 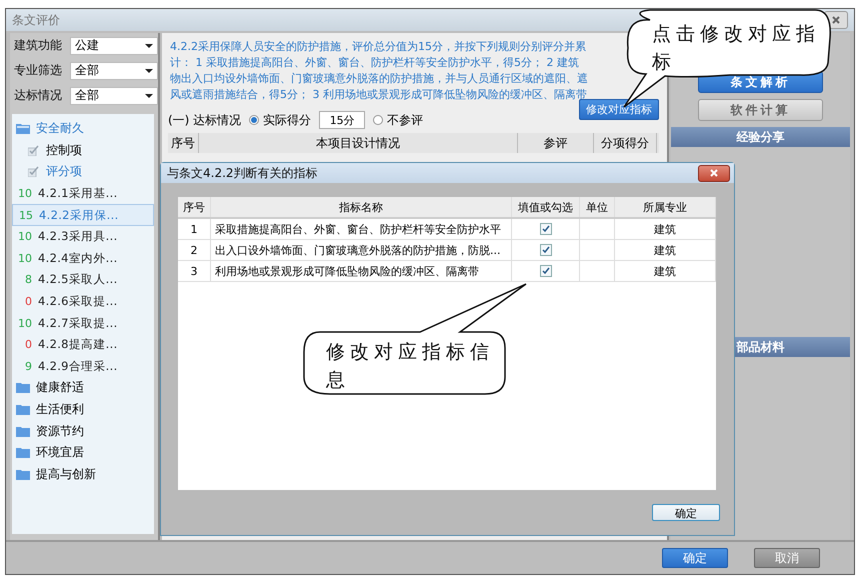 What do you see at coordinates (114, 45) in the screenshot?
I see `filter-dropdown: 公建` at bounding box center [114, 45].